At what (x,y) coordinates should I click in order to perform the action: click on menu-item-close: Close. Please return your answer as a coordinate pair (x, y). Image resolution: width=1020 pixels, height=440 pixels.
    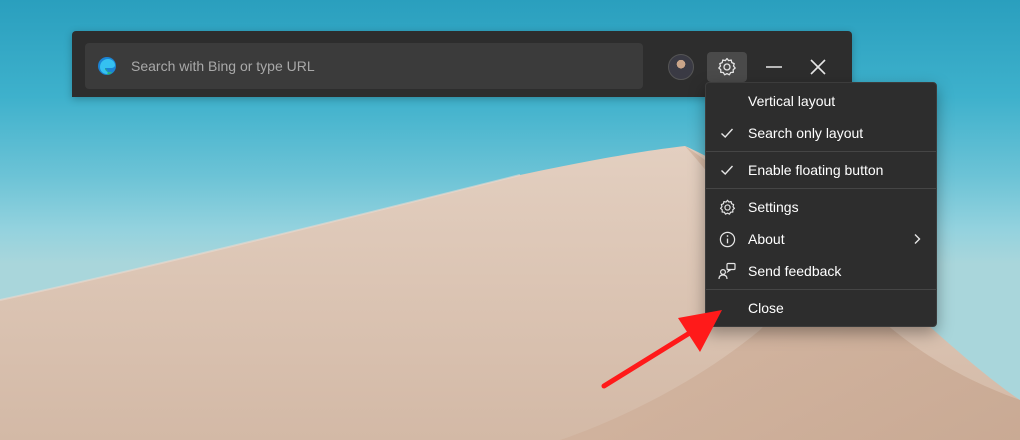
    Looking at the image, I should click on (821, 308).